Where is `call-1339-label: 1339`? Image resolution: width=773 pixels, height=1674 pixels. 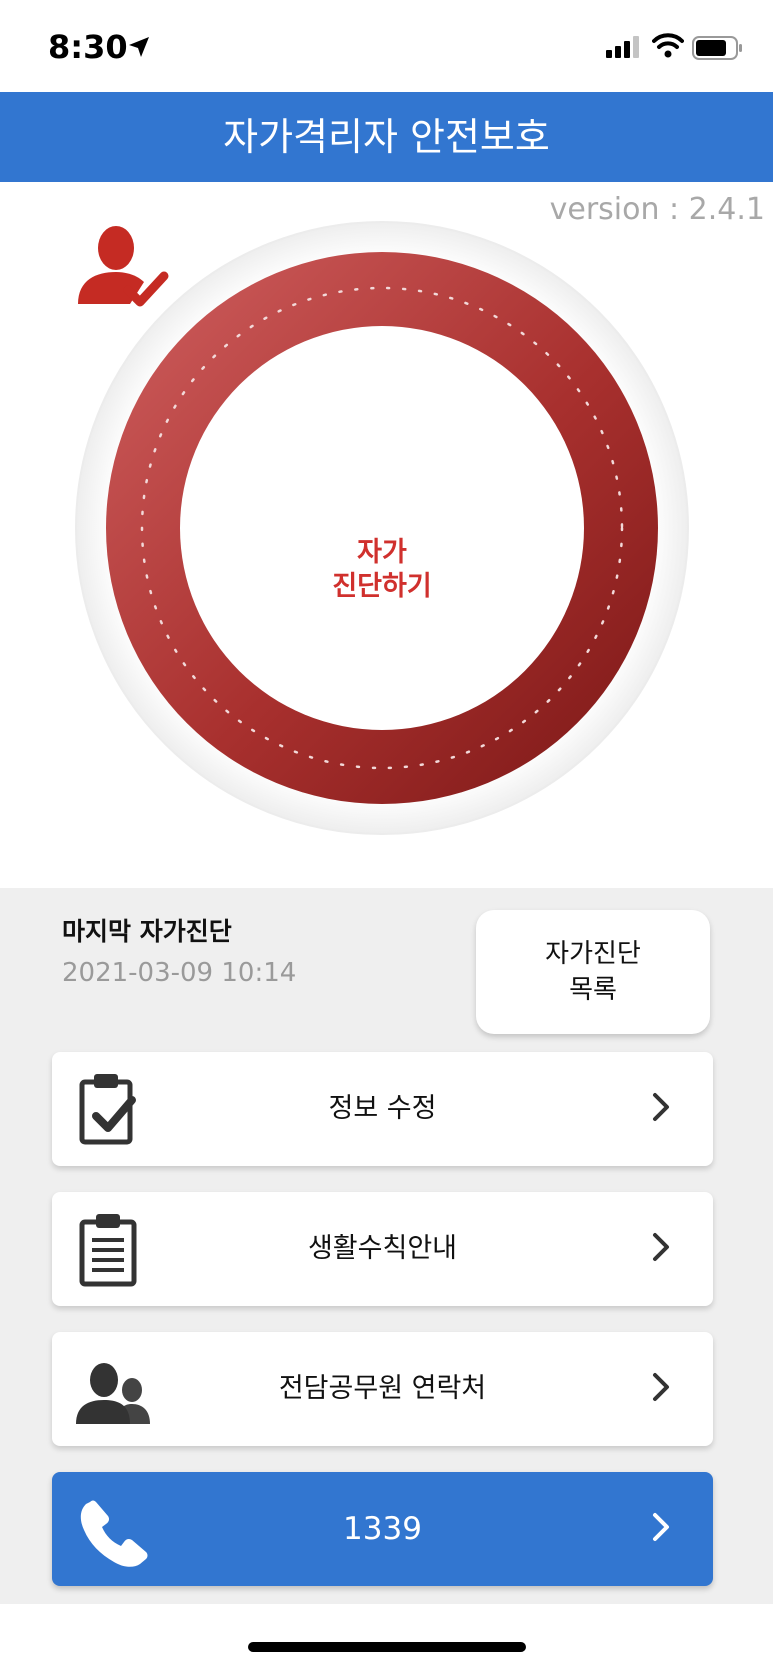
call-1339-label: 1339 is located at coordinates (382, 1529).